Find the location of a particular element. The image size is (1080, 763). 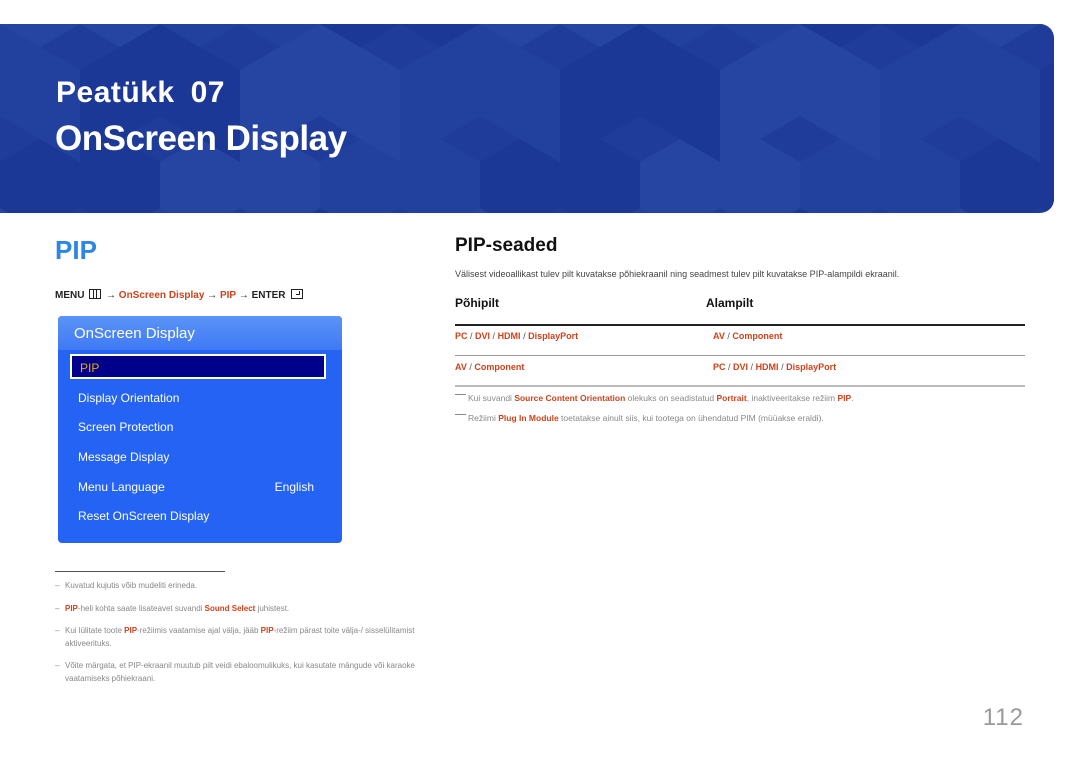

table-header-main: Põhipilt is located at coordinates (477, 303).